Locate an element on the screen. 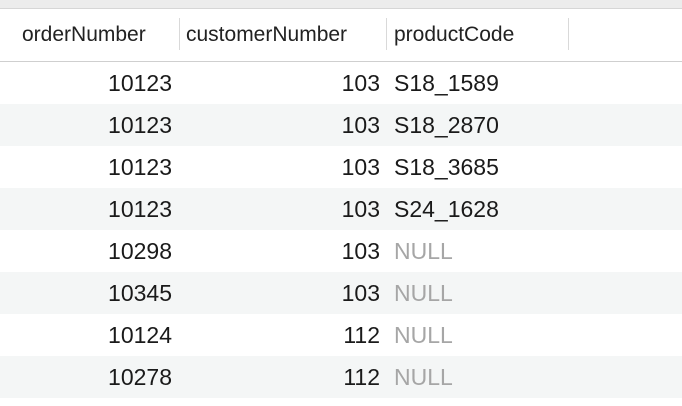 Image resolution: width=682 pixels, height=406 pixels. toolbar-strip is located at coordinates (341, 4).